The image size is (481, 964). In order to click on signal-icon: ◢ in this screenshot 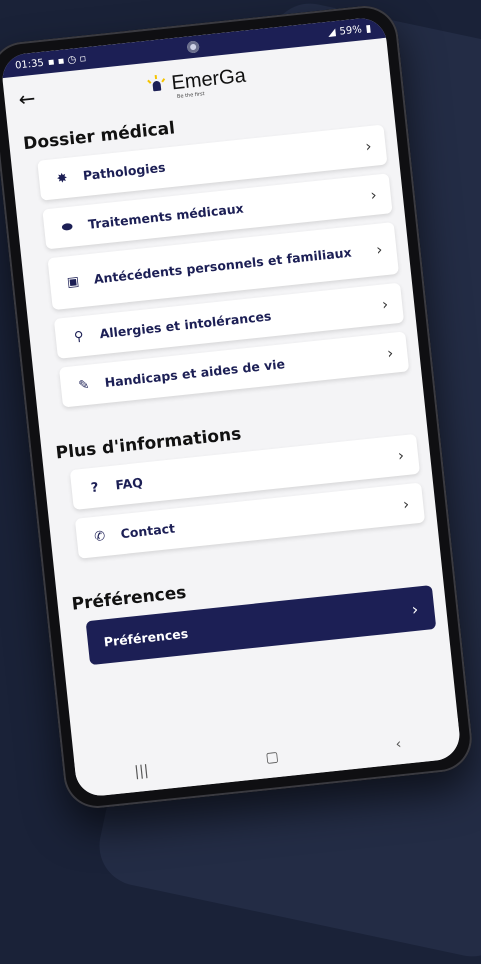, I will do `click(332, 32)`.